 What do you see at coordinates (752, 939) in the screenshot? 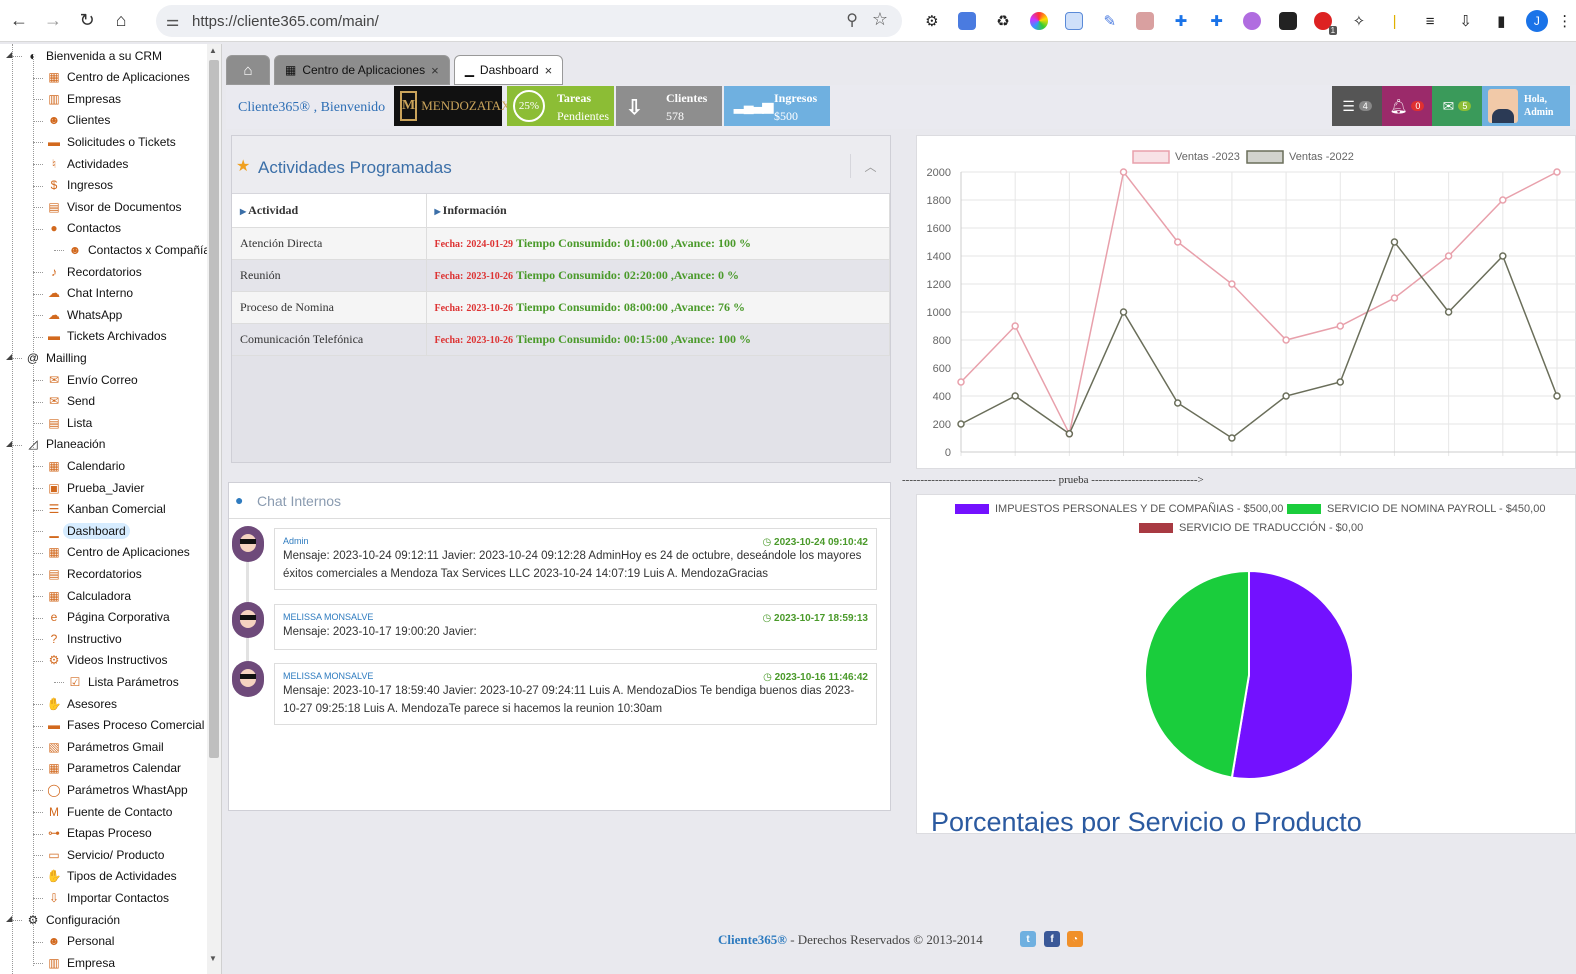
I see `footer-brand: Cliente365®` at bounding box center [752, 939].